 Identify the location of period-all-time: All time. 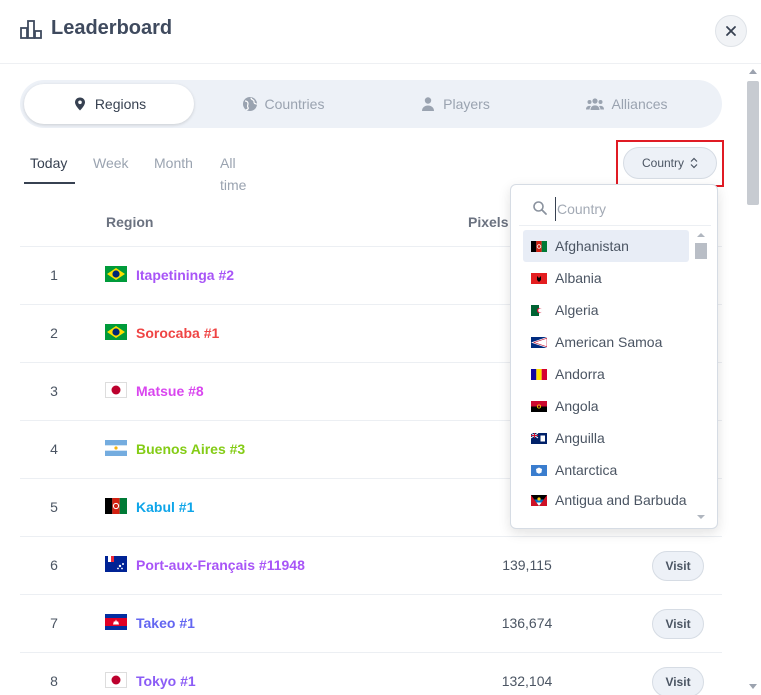
(233, 172).